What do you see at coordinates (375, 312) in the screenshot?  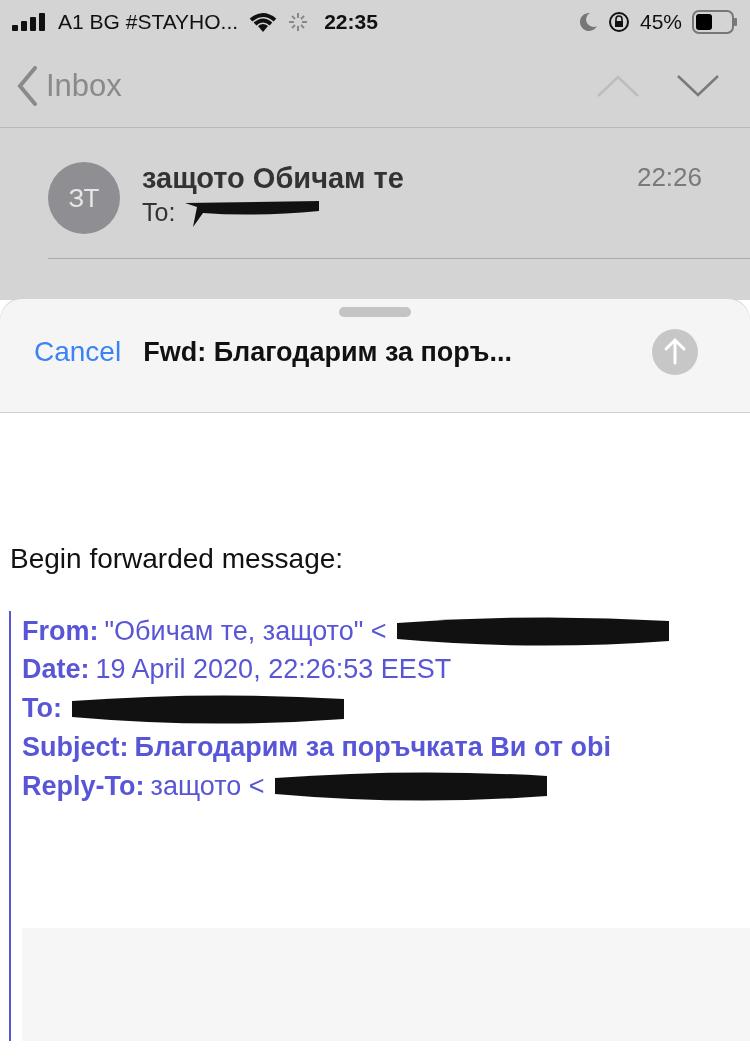 I see `sheet-handle` at bounding box center [375, 312].